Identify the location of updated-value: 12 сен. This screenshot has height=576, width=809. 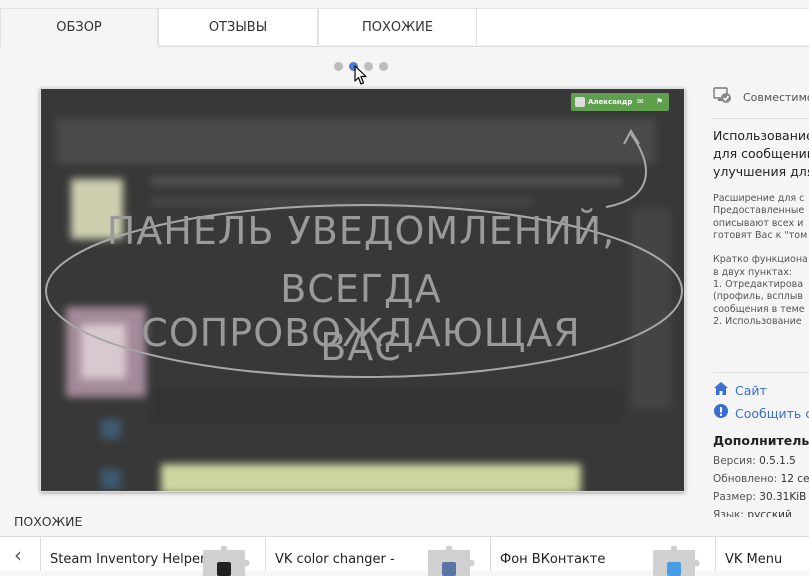
(794, 479).